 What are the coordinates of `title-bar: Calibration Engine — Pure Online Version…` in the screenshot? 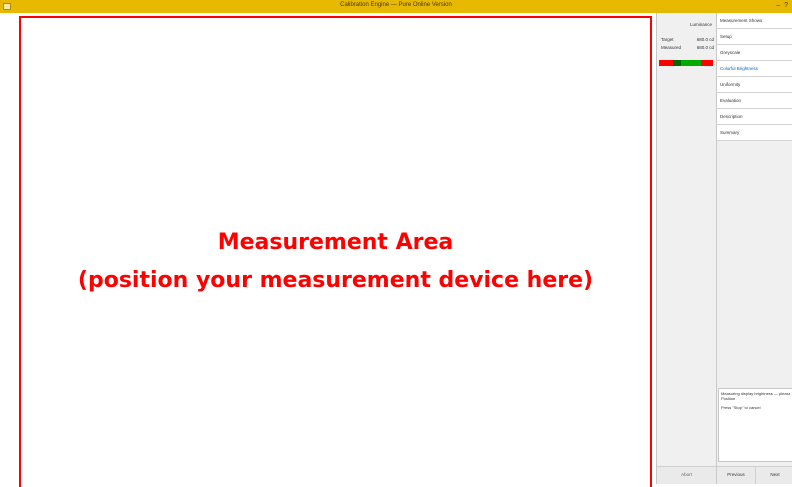 It's located at (396, 6).